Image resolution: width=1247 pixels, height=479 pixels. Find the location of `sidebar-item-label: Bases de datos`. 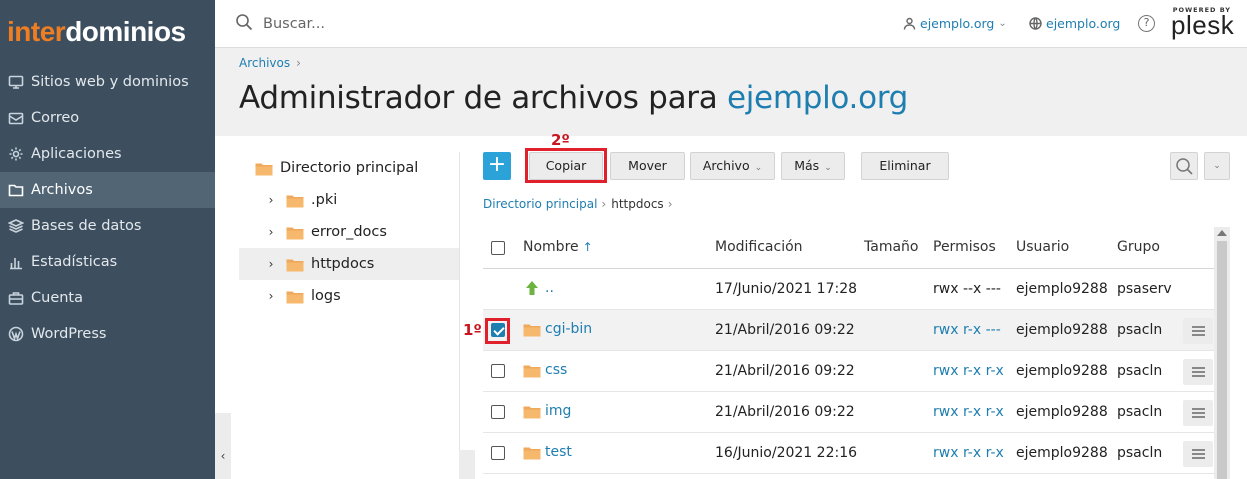

sidebar-item-label: Bases de datos is located at coordinates (86, 226).